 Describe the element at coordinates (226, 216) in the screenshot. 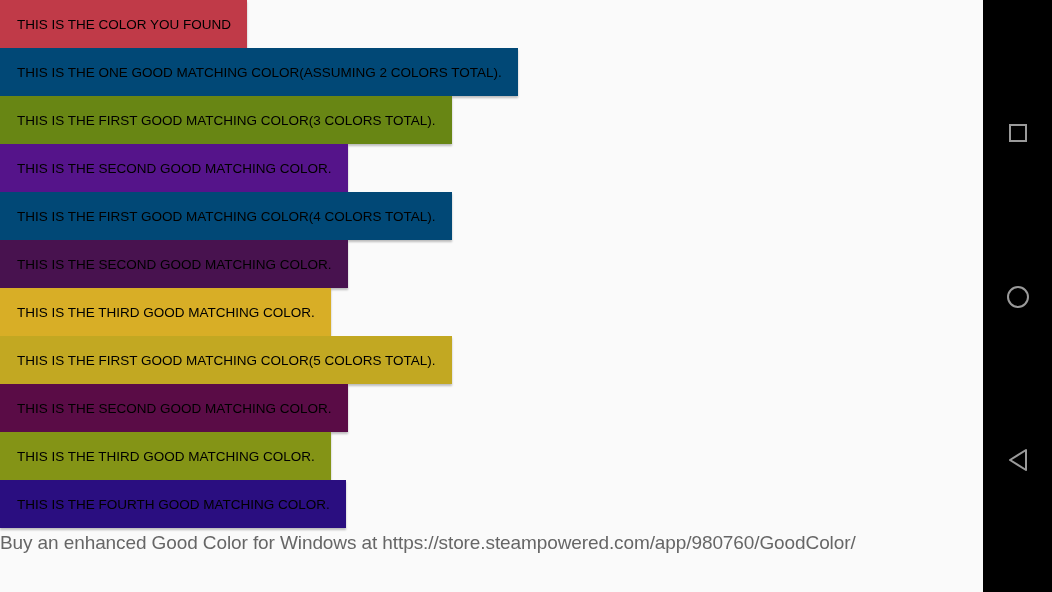

I see `color-button: THIS IS THE FIRST GOOD MATCHING COLOR(4 COLORS TOTAL).` at that location.